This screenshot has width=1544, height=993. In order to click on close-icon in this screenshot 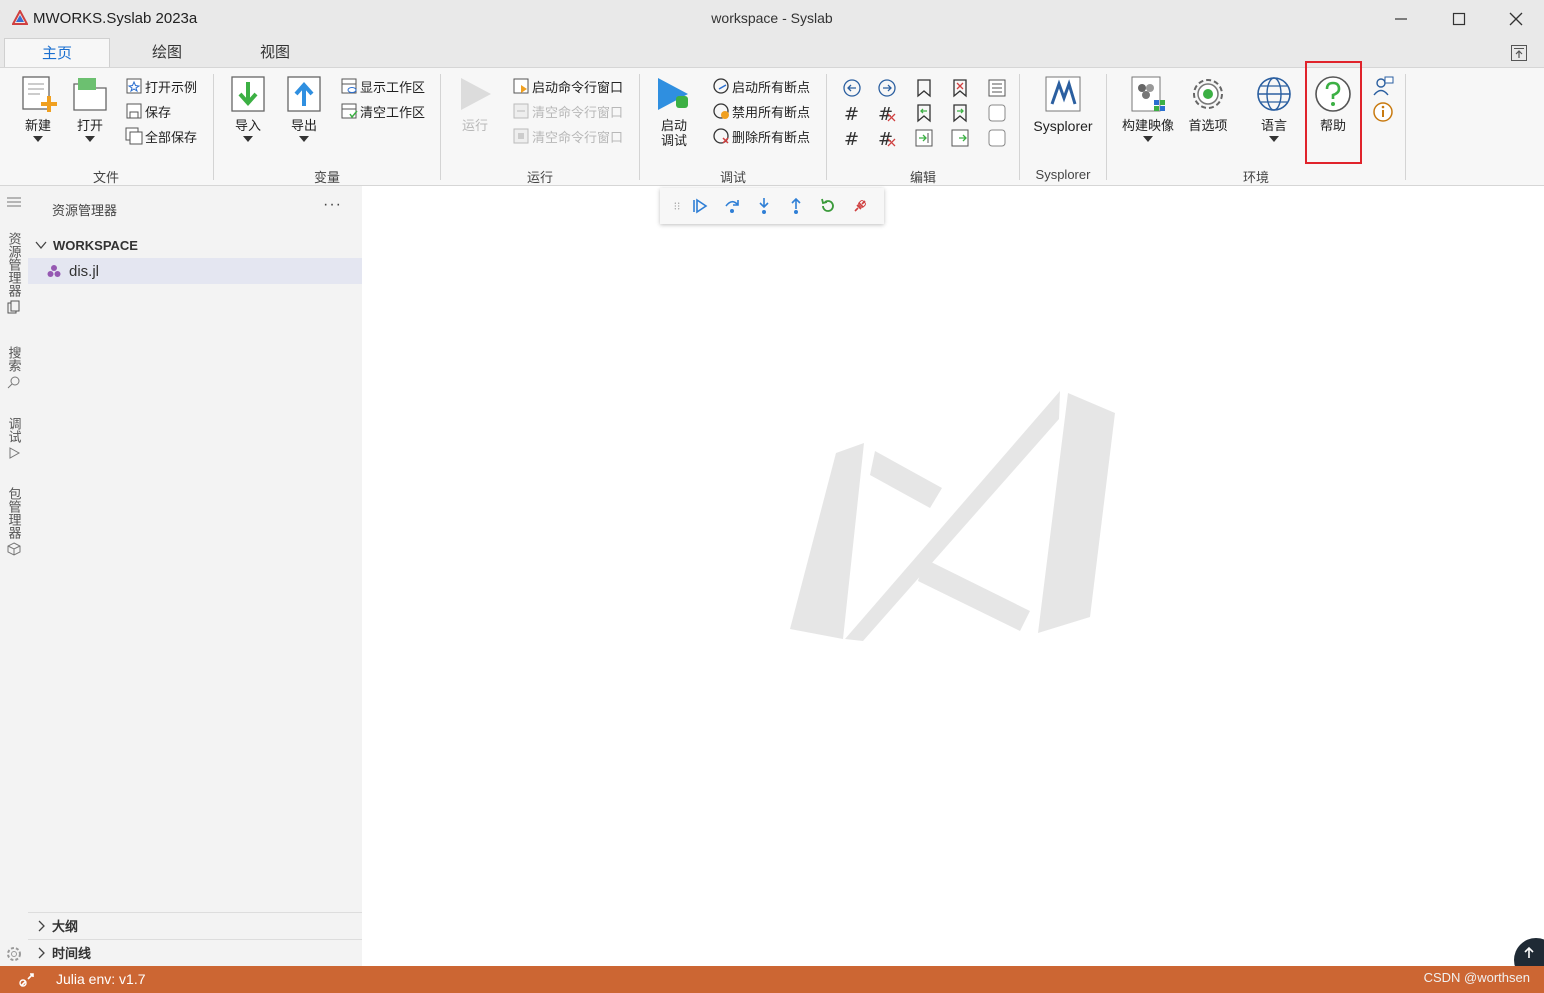, I will do `click(1516, 19)`.